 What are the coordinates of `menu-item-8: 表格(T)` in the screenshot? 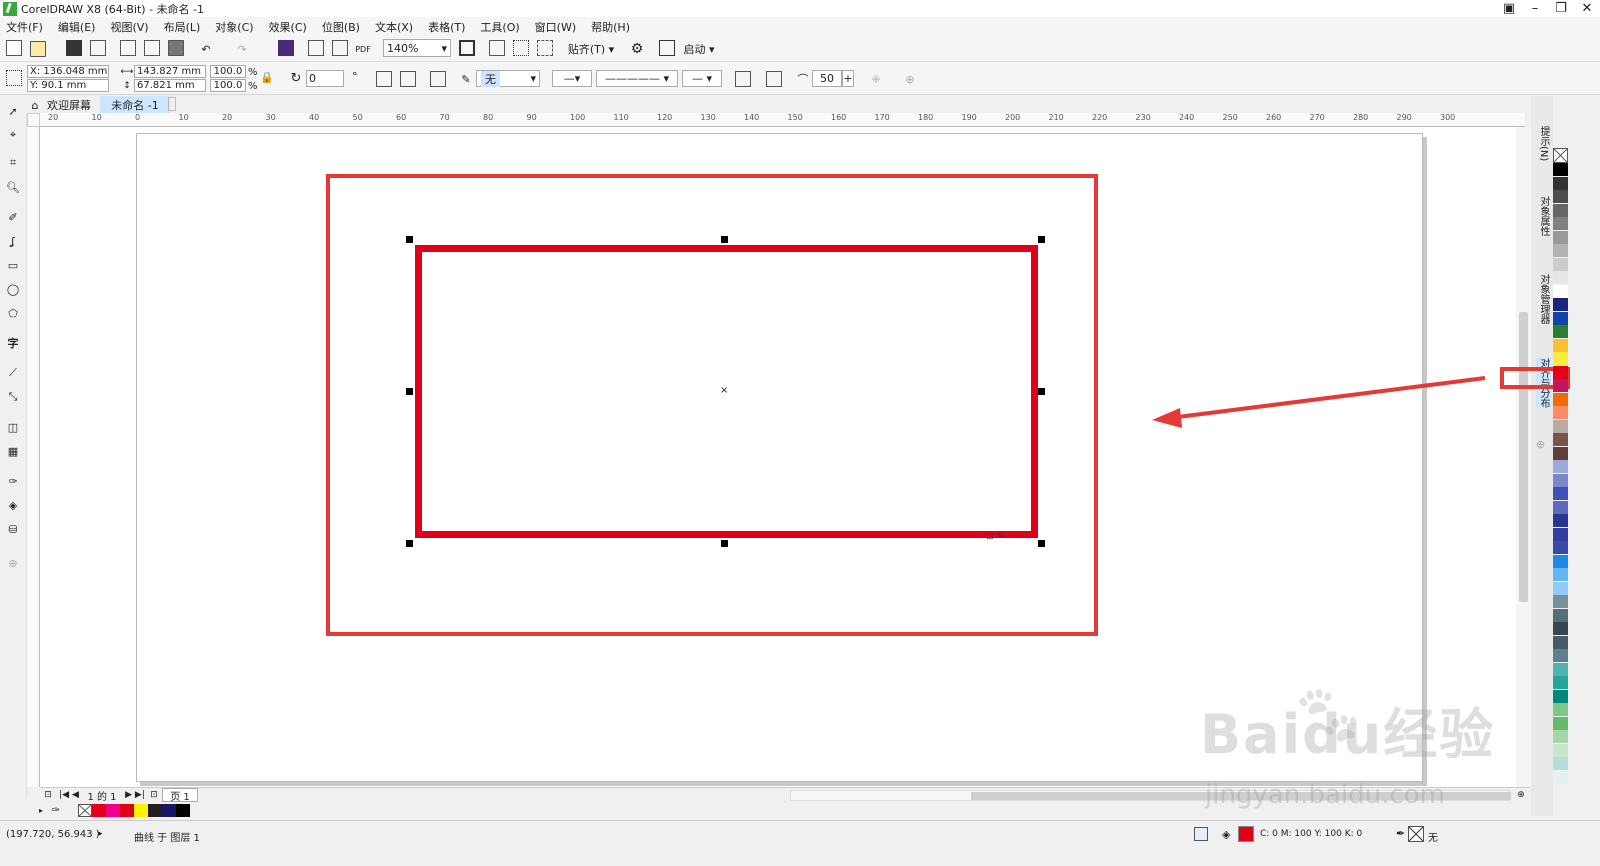 It's located at (446, 27).